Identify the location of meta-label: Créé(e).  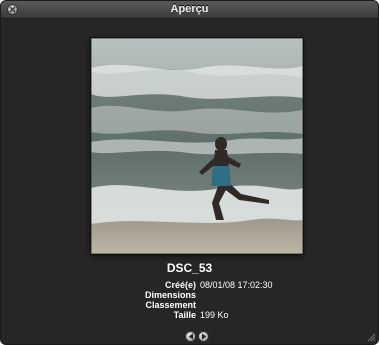
(180, 285).